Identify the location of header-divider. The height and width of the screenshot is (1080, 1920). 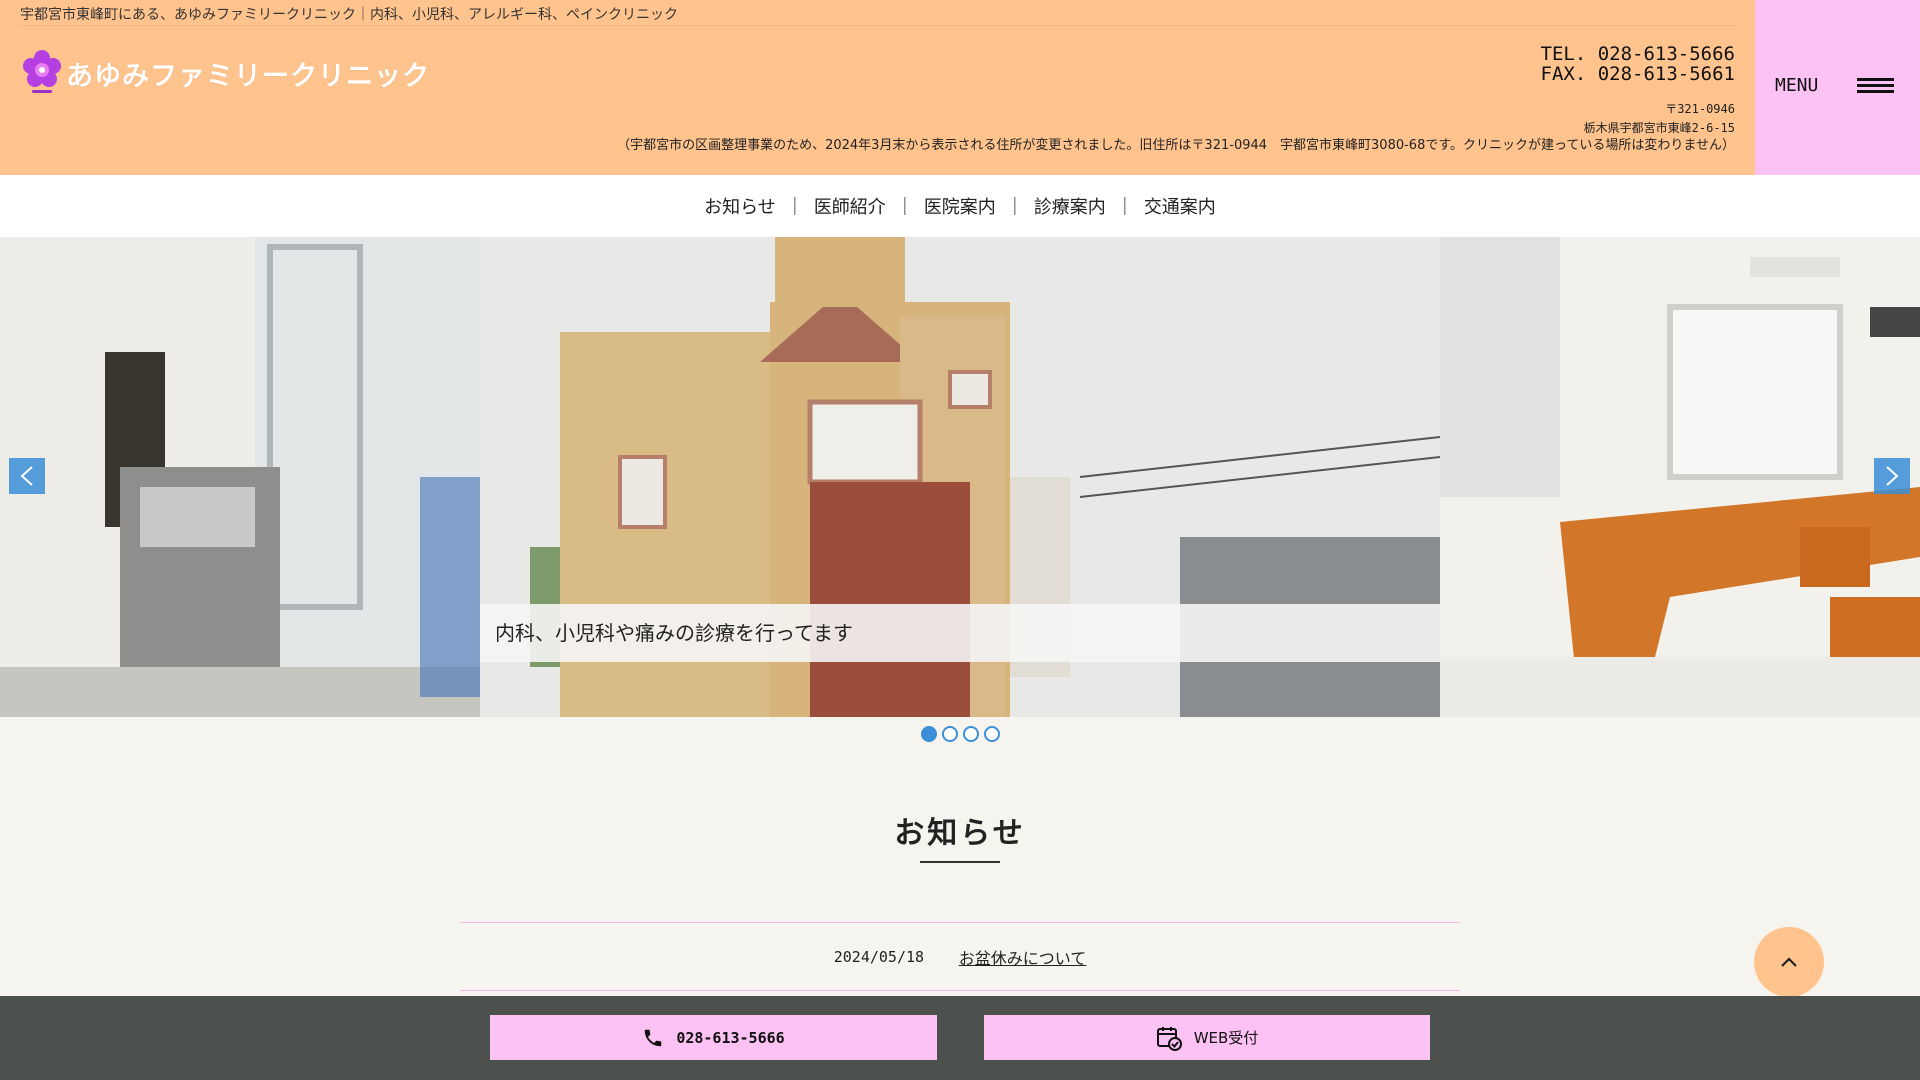
(877, 25).